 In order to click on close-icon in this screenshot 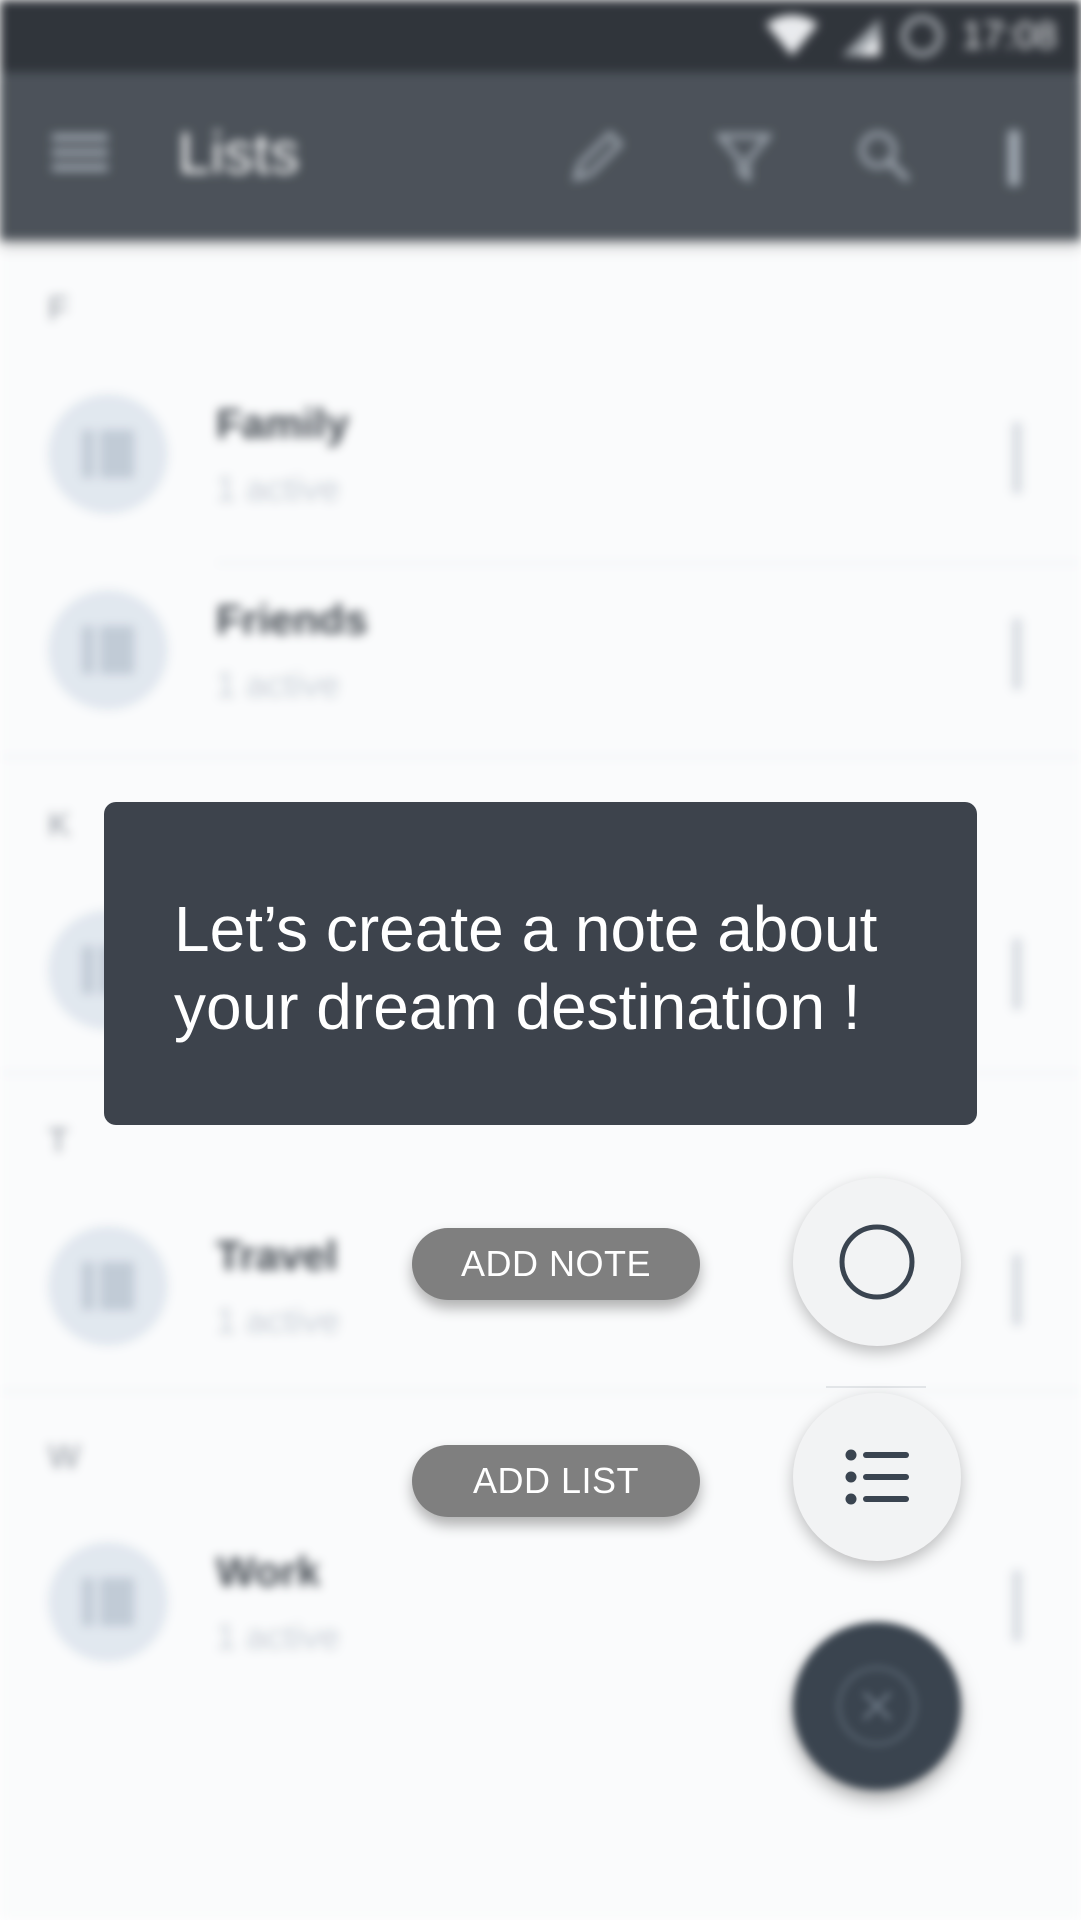, I will do `click(877, 1706)`.